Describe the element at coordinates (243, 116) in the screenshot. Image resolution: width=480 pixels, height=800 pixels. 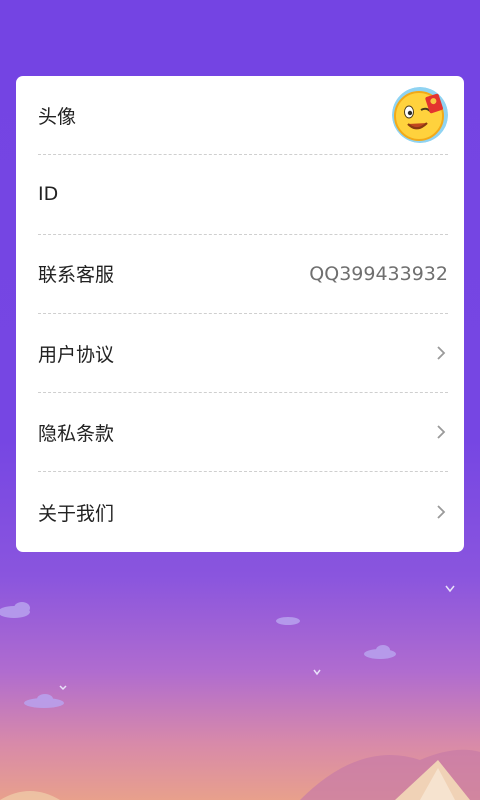
I see `row-avatar: 头像` at that location.